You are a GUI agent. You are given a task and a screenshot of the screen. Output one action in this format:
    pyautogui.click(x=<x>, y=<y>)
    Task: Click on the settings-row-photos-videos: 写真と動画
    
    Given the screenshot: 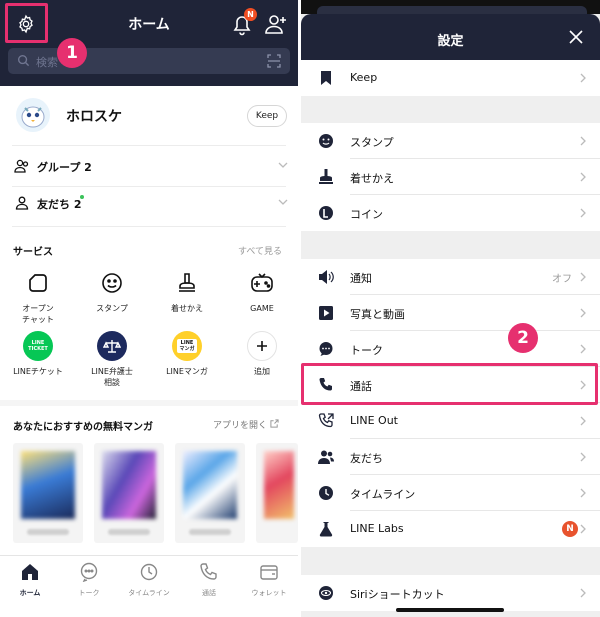 What is the action you would take?
    pyautogui.click(x=450, y=313)
    